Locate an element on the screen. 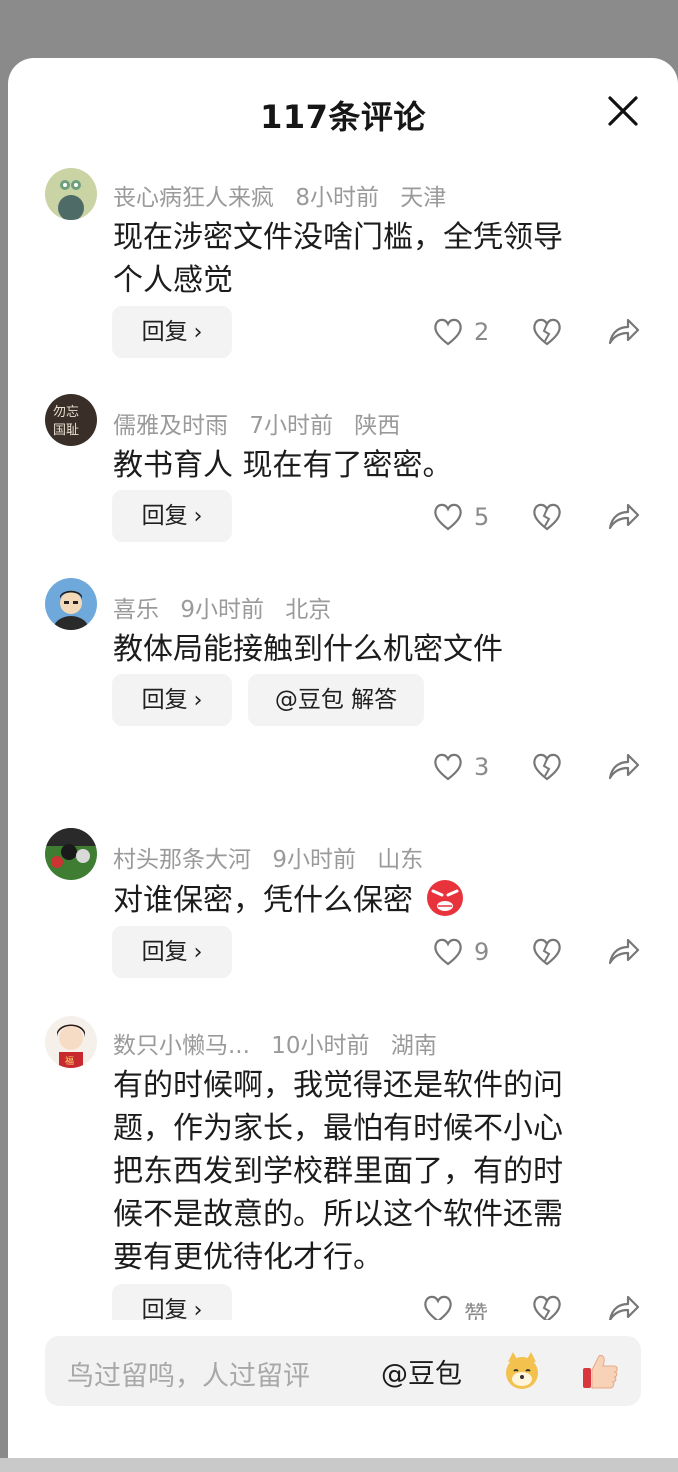  ask-doubao-label: @豆包 解答 is located at coordinates (336, 700).